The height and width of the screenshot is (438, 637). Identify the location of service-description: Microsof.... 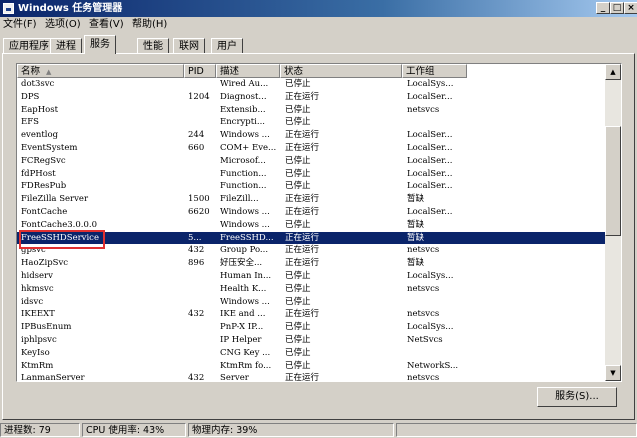
(243, 160).